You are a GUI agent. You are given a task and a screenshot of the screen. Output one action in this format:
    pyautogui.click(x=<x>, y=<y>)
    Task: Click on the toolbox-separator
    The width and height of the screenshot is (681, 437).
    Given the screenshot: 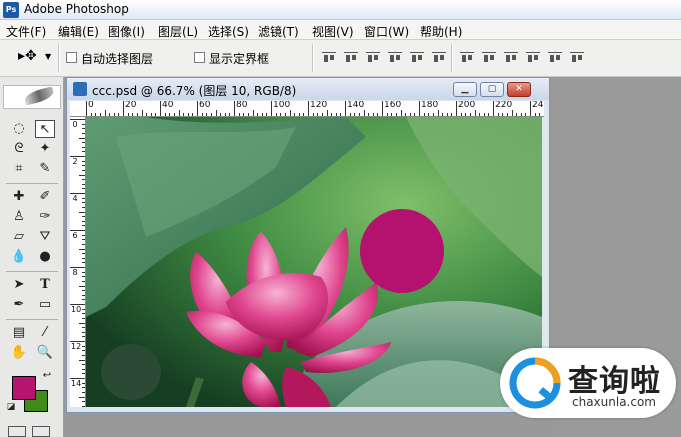 What is the action you would take?
    pyautogui.click(x=32, y=271)
    